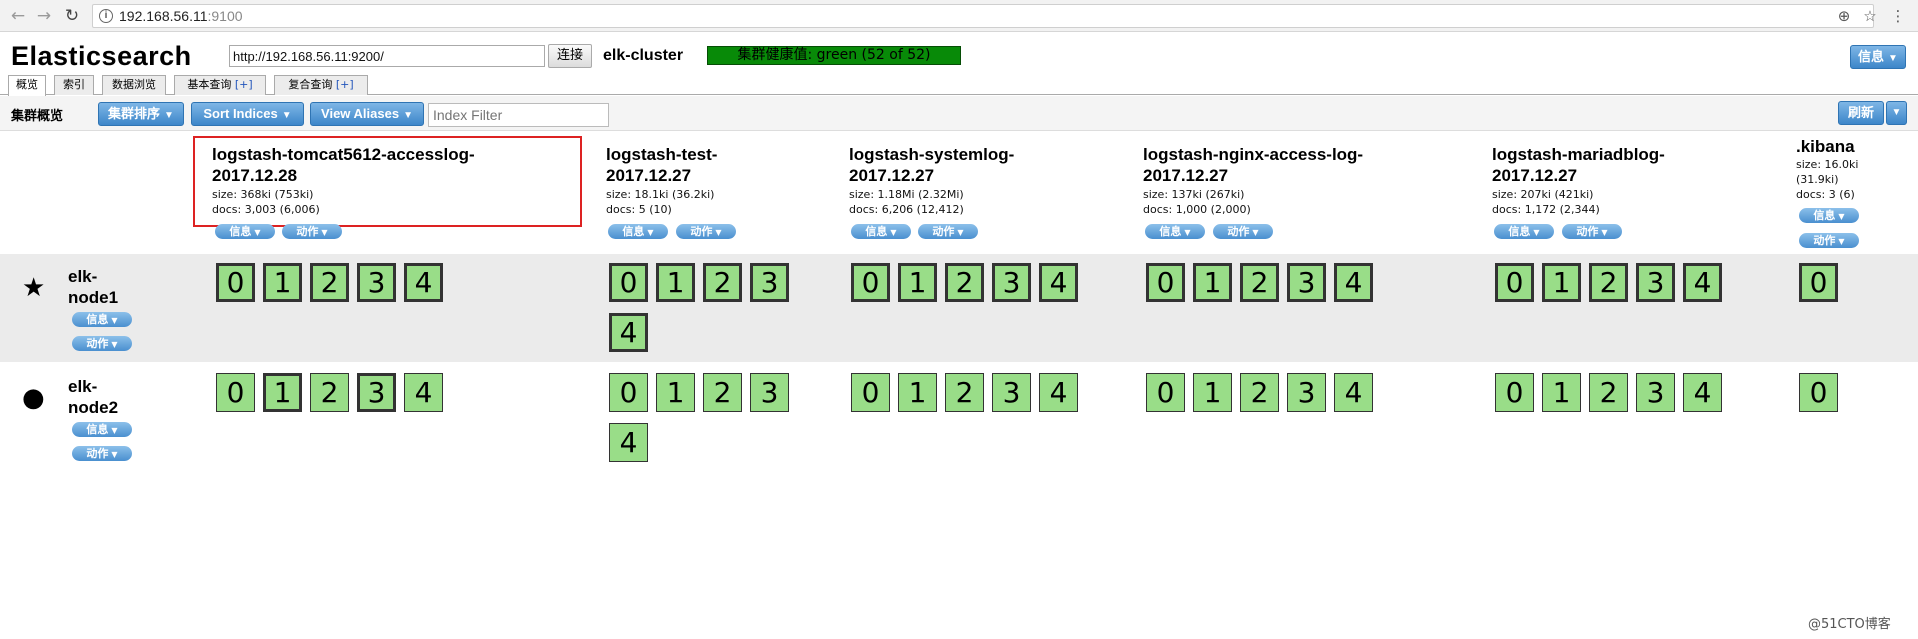 This screenshot has height=639, width=1918. What do you see at coordinates (1861, 113) in the screenshot?
I see `refresh-button: 刷新` at bounding box center [1861, 113].